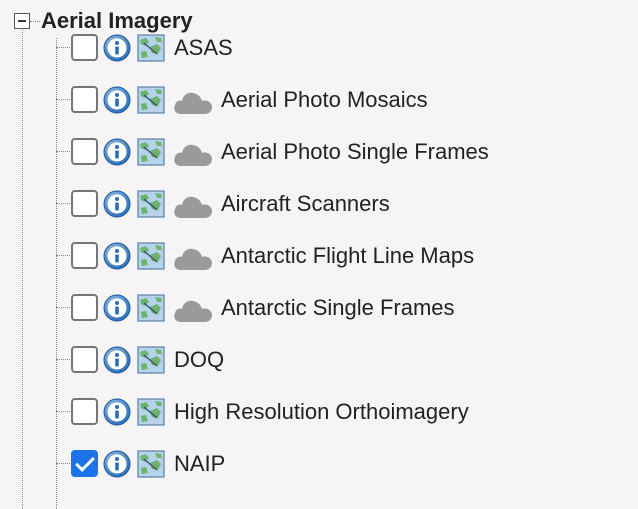 This screenshot has width=638, height=509. Describe the element at coordinates (199, 464) in the screenshot. I see `layer-label: NAIP` at that location.